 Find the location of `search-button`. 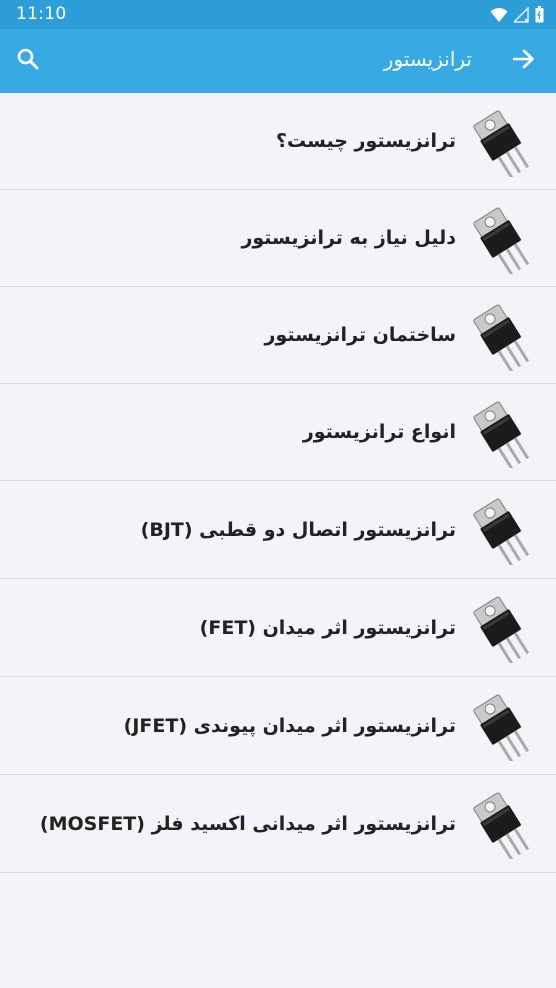

search-button is located at coordinates (28, 61).